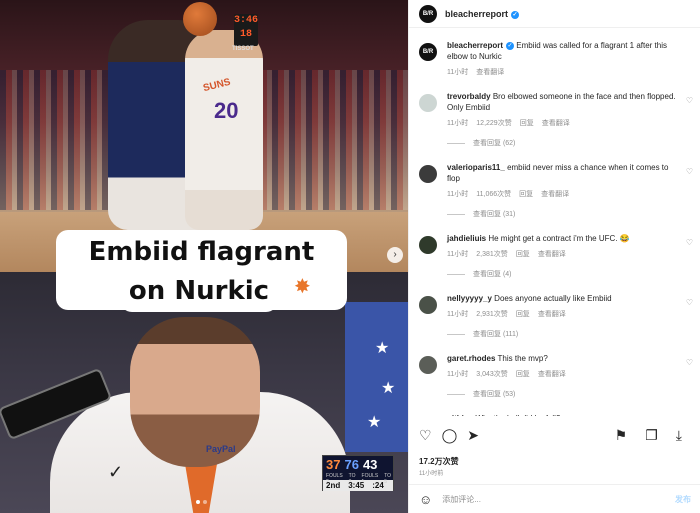 Image resolution: width=700 pixels, height=513 pixels. I want to click on share-icon: ➤, so click(473, 435).